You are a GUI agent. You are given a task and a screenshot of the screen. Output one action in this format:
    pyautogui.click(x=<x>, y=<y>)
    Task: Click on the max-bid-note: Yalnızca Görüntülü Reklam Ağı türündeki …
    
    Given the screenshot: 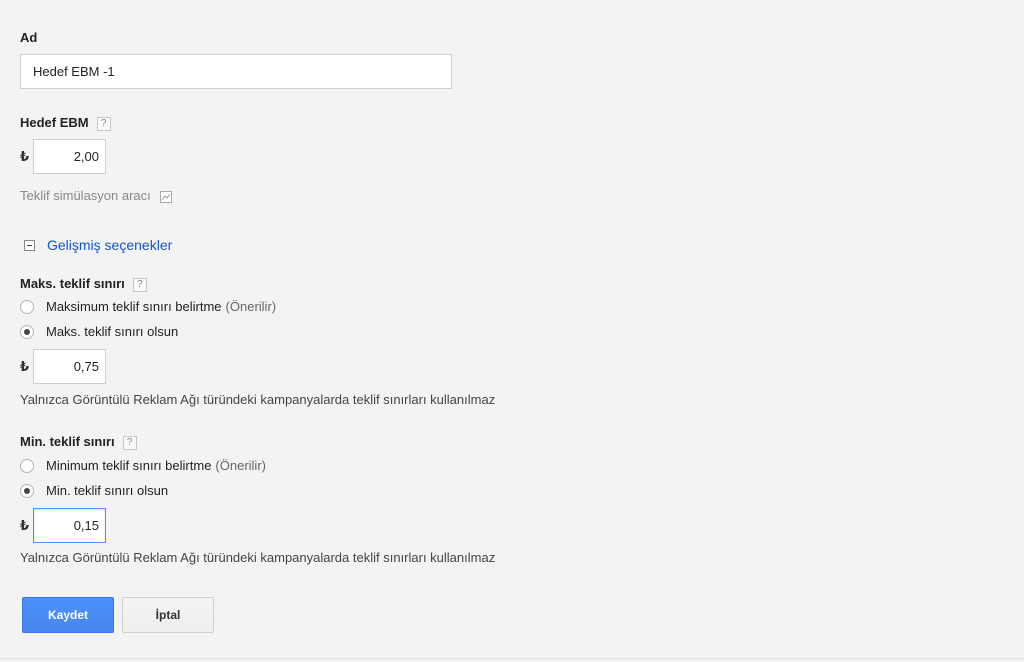 What is the action you would take?
    pyautogui.click(x=258, y=399)
    